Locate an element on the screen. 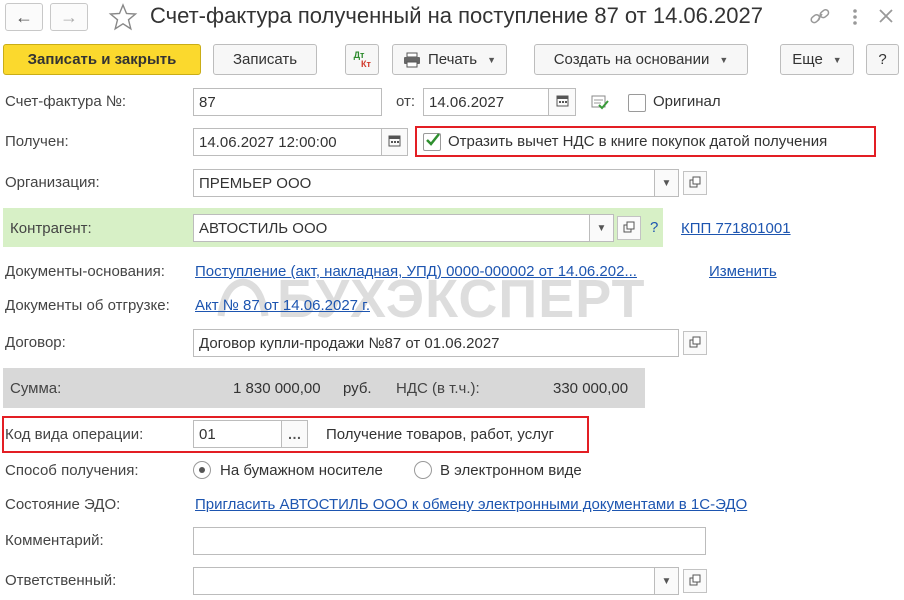 This screenshot has height=600, width=904. contract-input: Договор купли-продажи №87 от 01.06.2027 is located at coordinates (436, 343).